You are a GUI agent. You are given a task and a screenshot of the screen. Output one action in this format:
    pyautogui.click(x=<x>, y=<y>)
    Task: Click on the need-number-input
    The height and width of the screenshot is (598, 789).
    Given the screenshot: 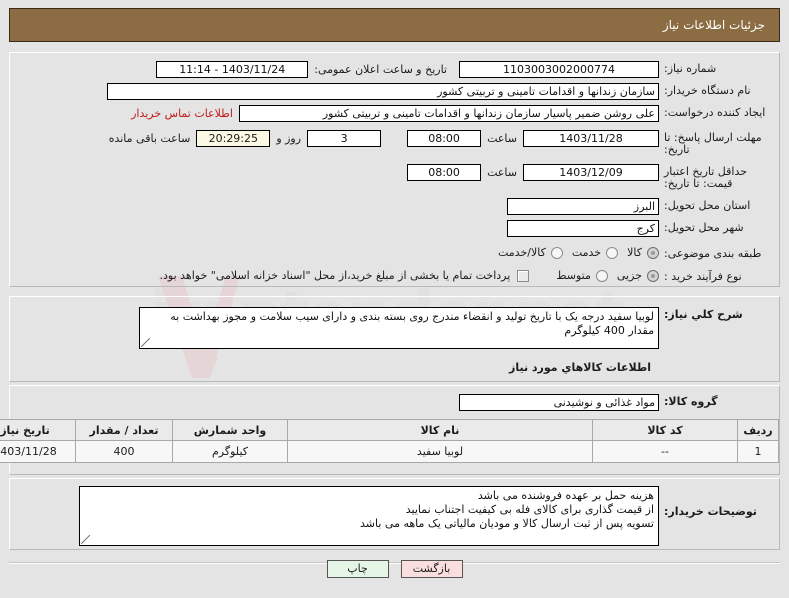 What is the action you would take?
    pyautogui.click(x=559, y=69)
    